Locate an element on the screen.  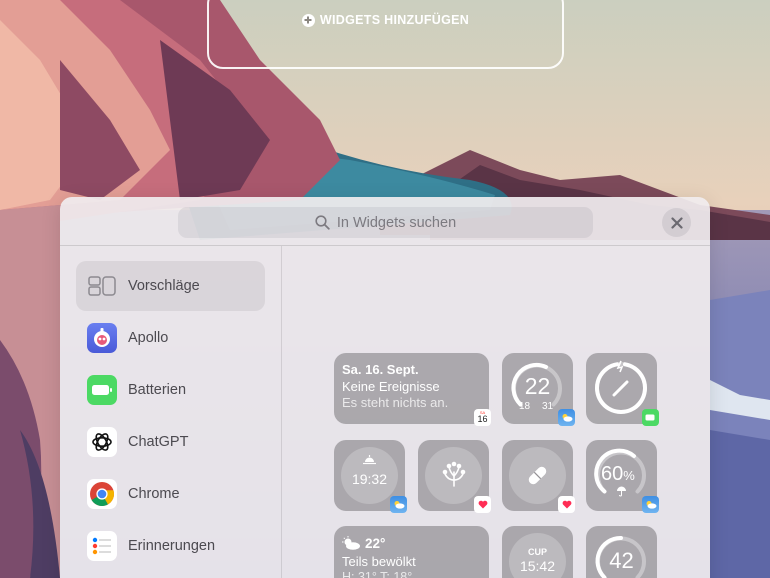
weather-hilo: H: 31° T: 18° is located at coordinates (377, 574).